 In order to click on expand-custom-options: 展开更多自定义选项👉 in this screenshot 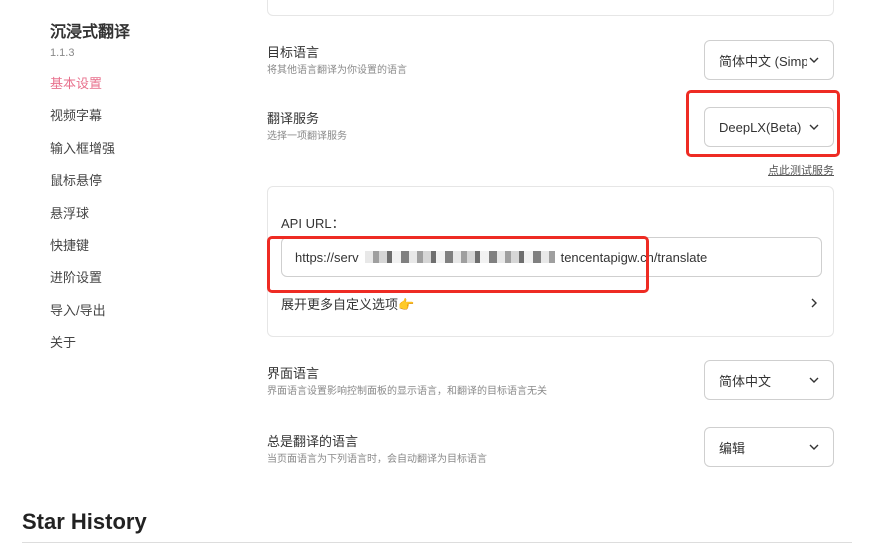, I will do `click(551, 303)`.